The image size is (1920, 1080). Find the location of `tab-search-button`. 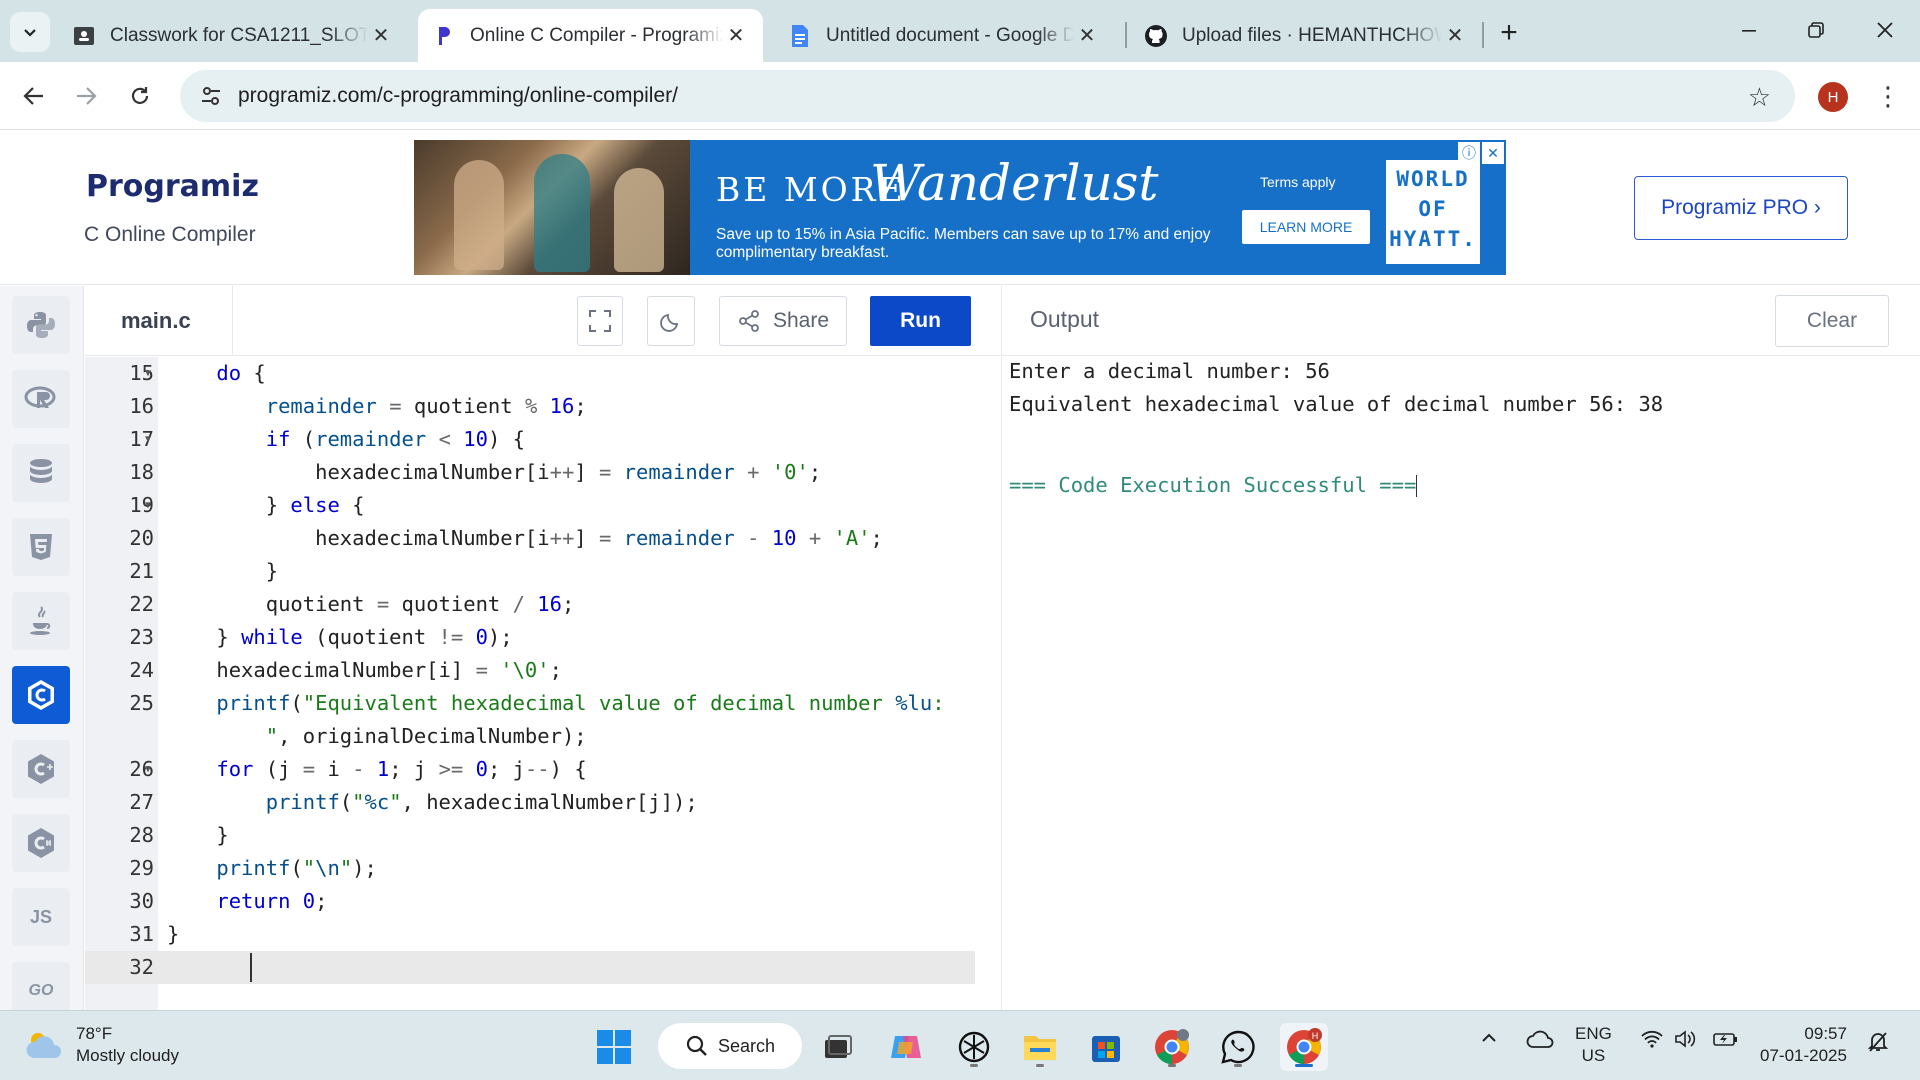

tab-search-button is located at coordinates (30, 32).